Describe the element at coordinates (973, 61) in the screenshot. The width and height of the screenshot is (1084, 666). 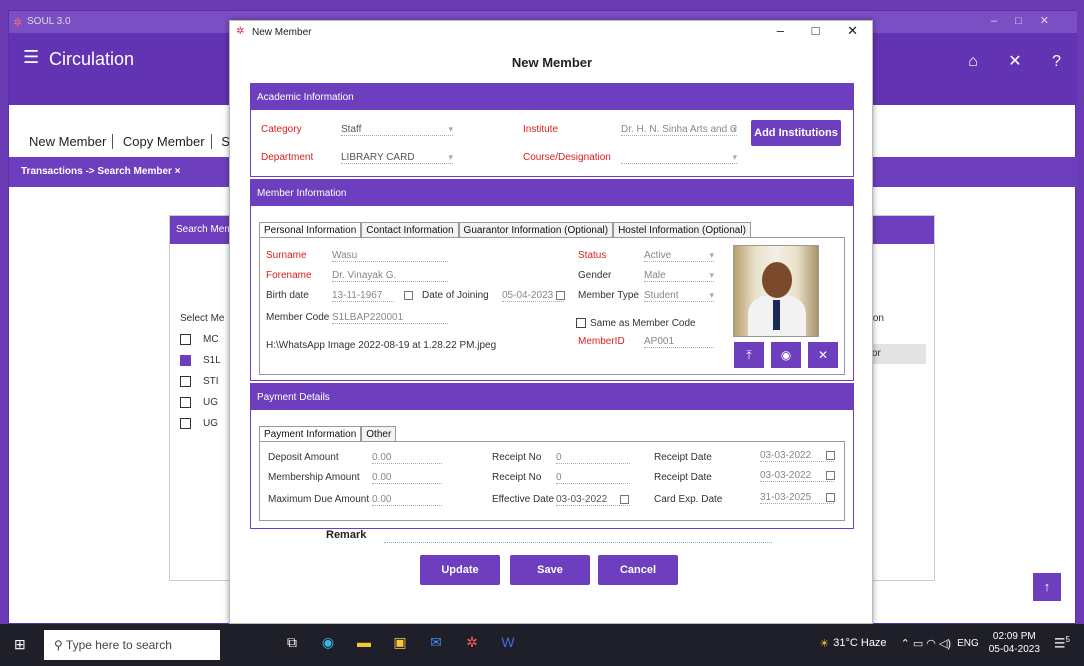
I see `home-icon: ⌂` at that location.